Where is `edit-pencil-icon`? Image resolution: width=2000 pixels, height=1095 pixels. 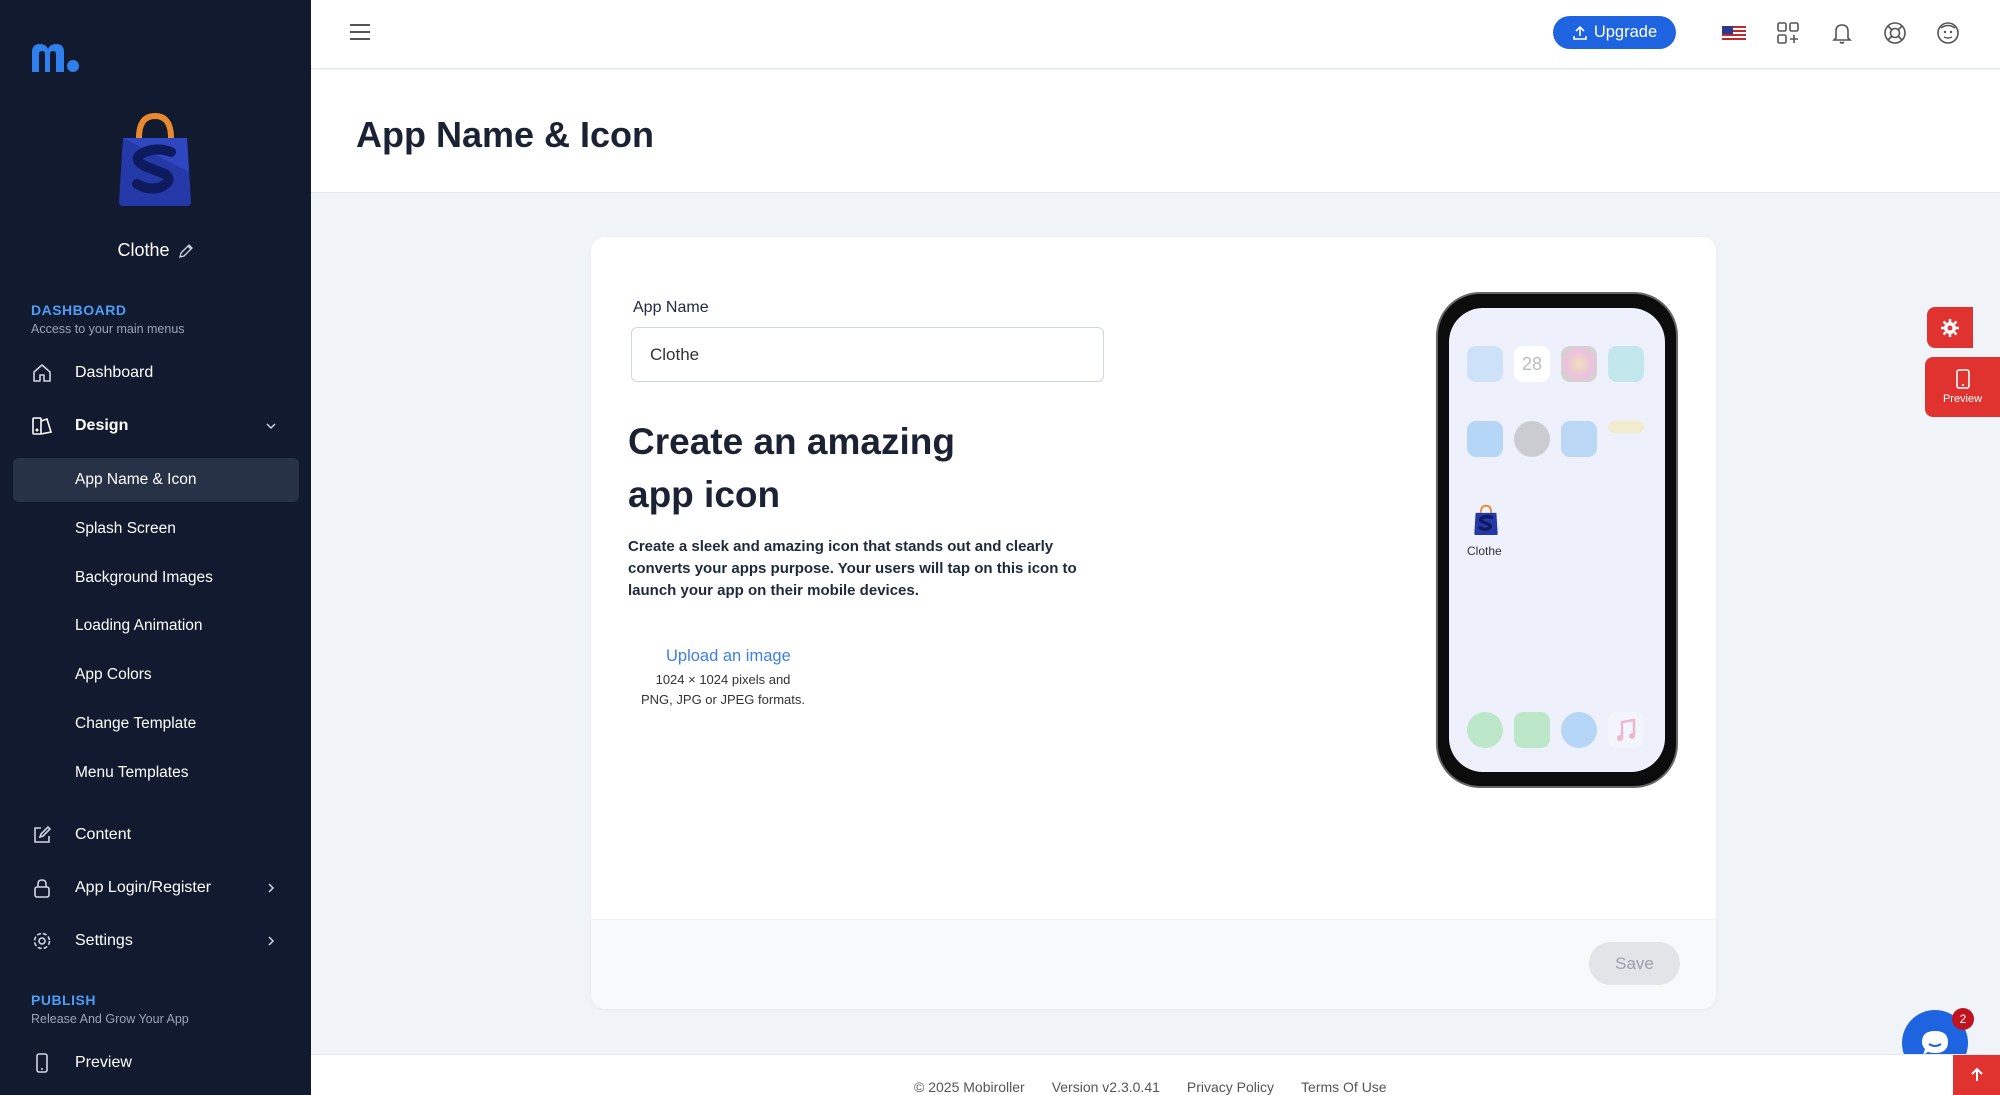
edit-pencil-icon is located at coordinates (186, 251).